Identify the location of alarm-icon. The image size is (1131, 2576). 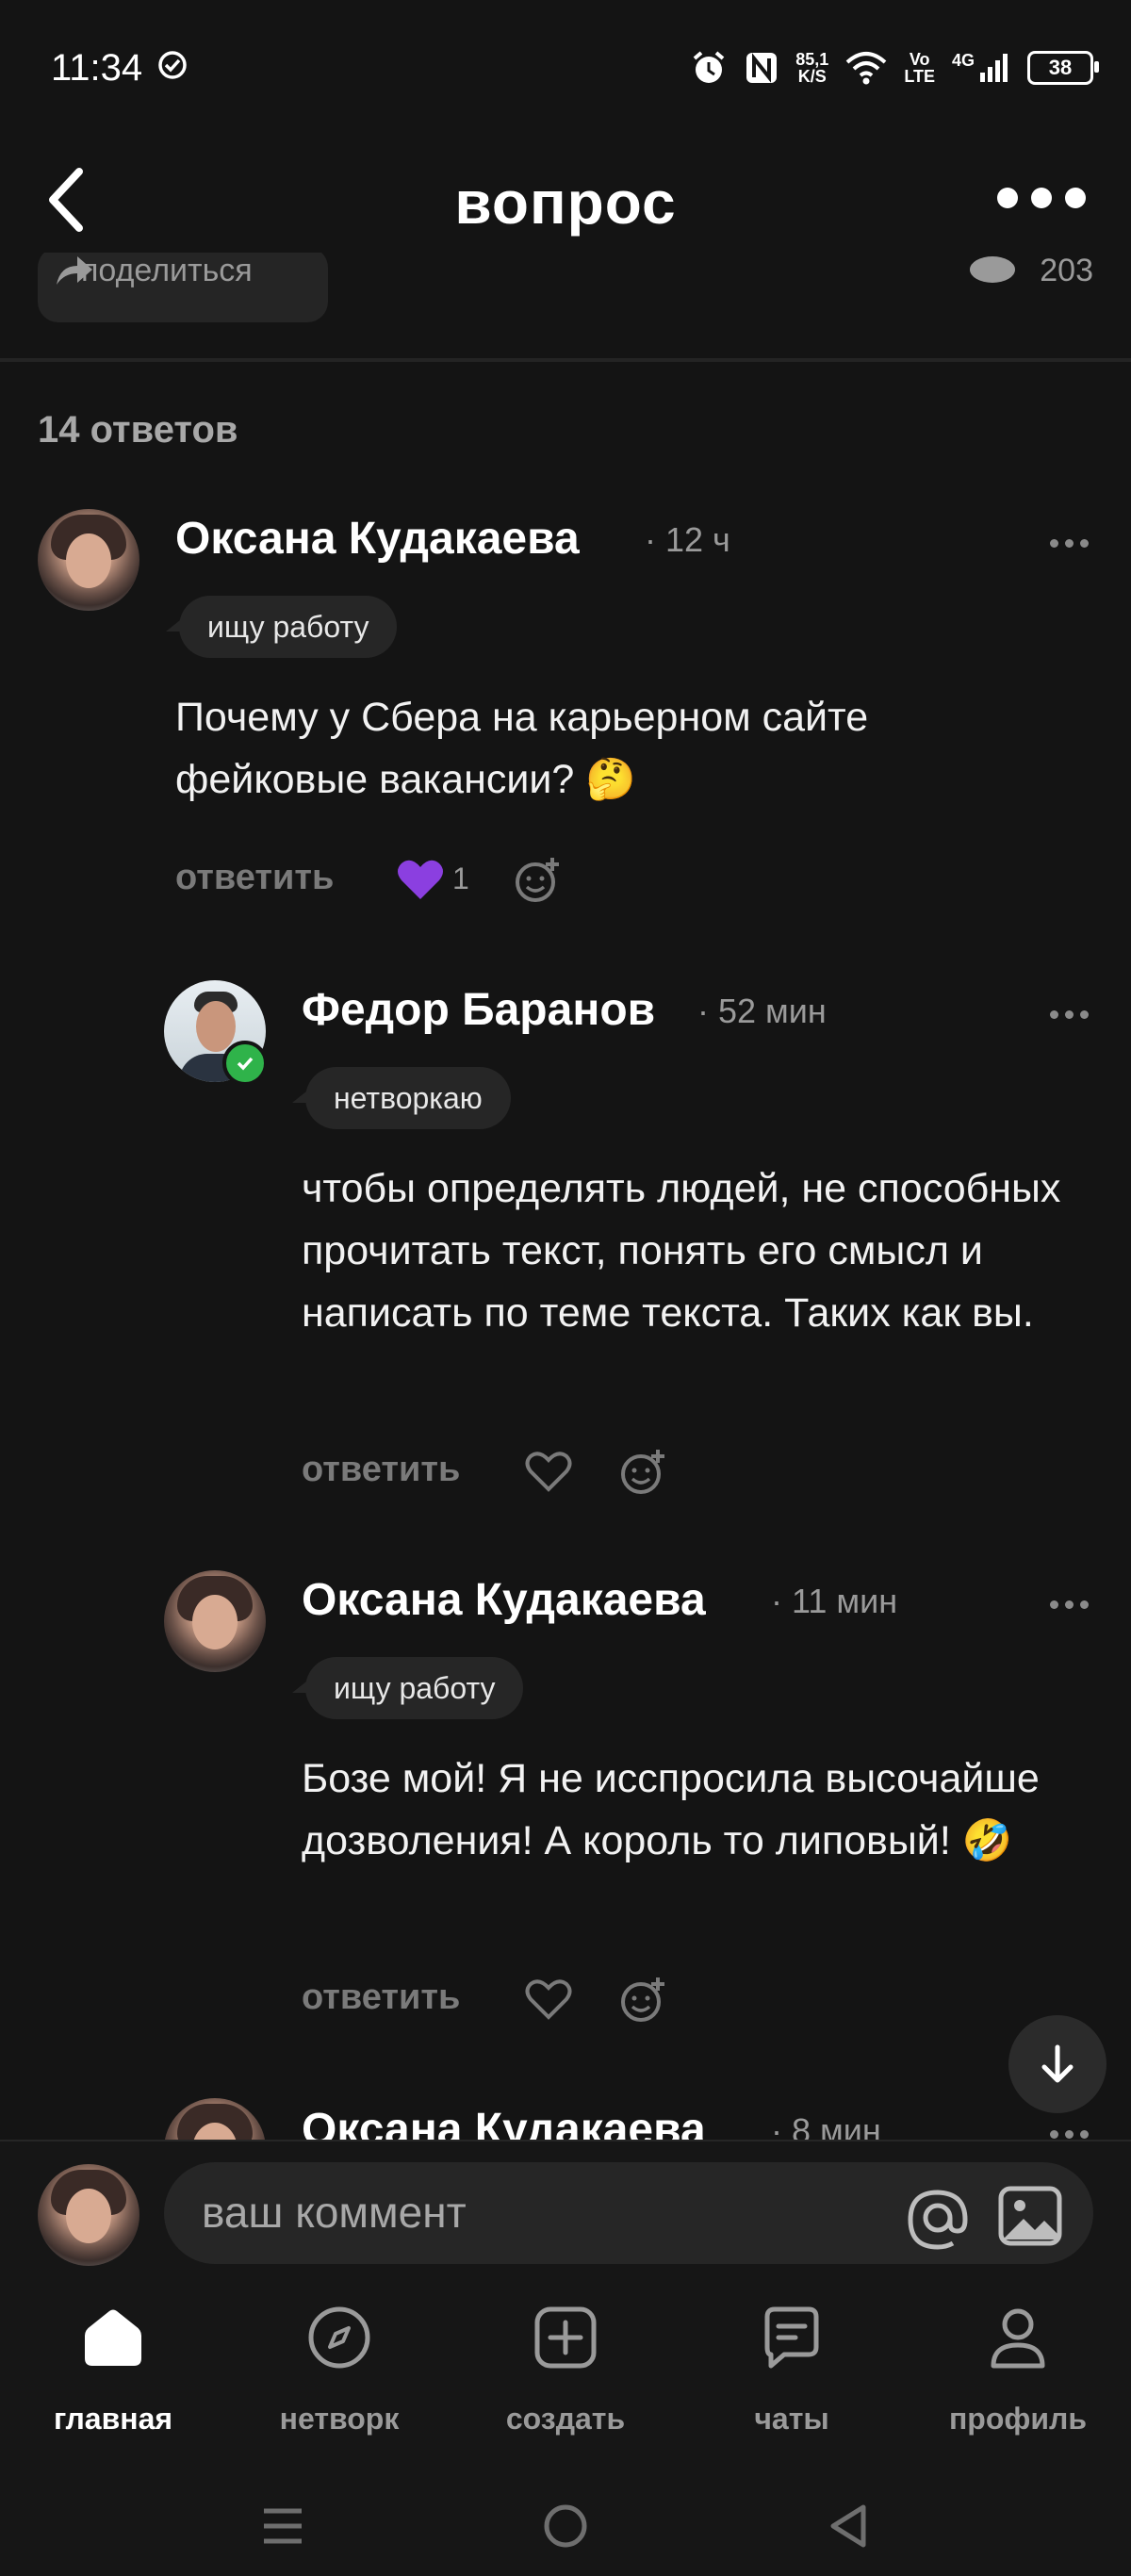
(709, 67).